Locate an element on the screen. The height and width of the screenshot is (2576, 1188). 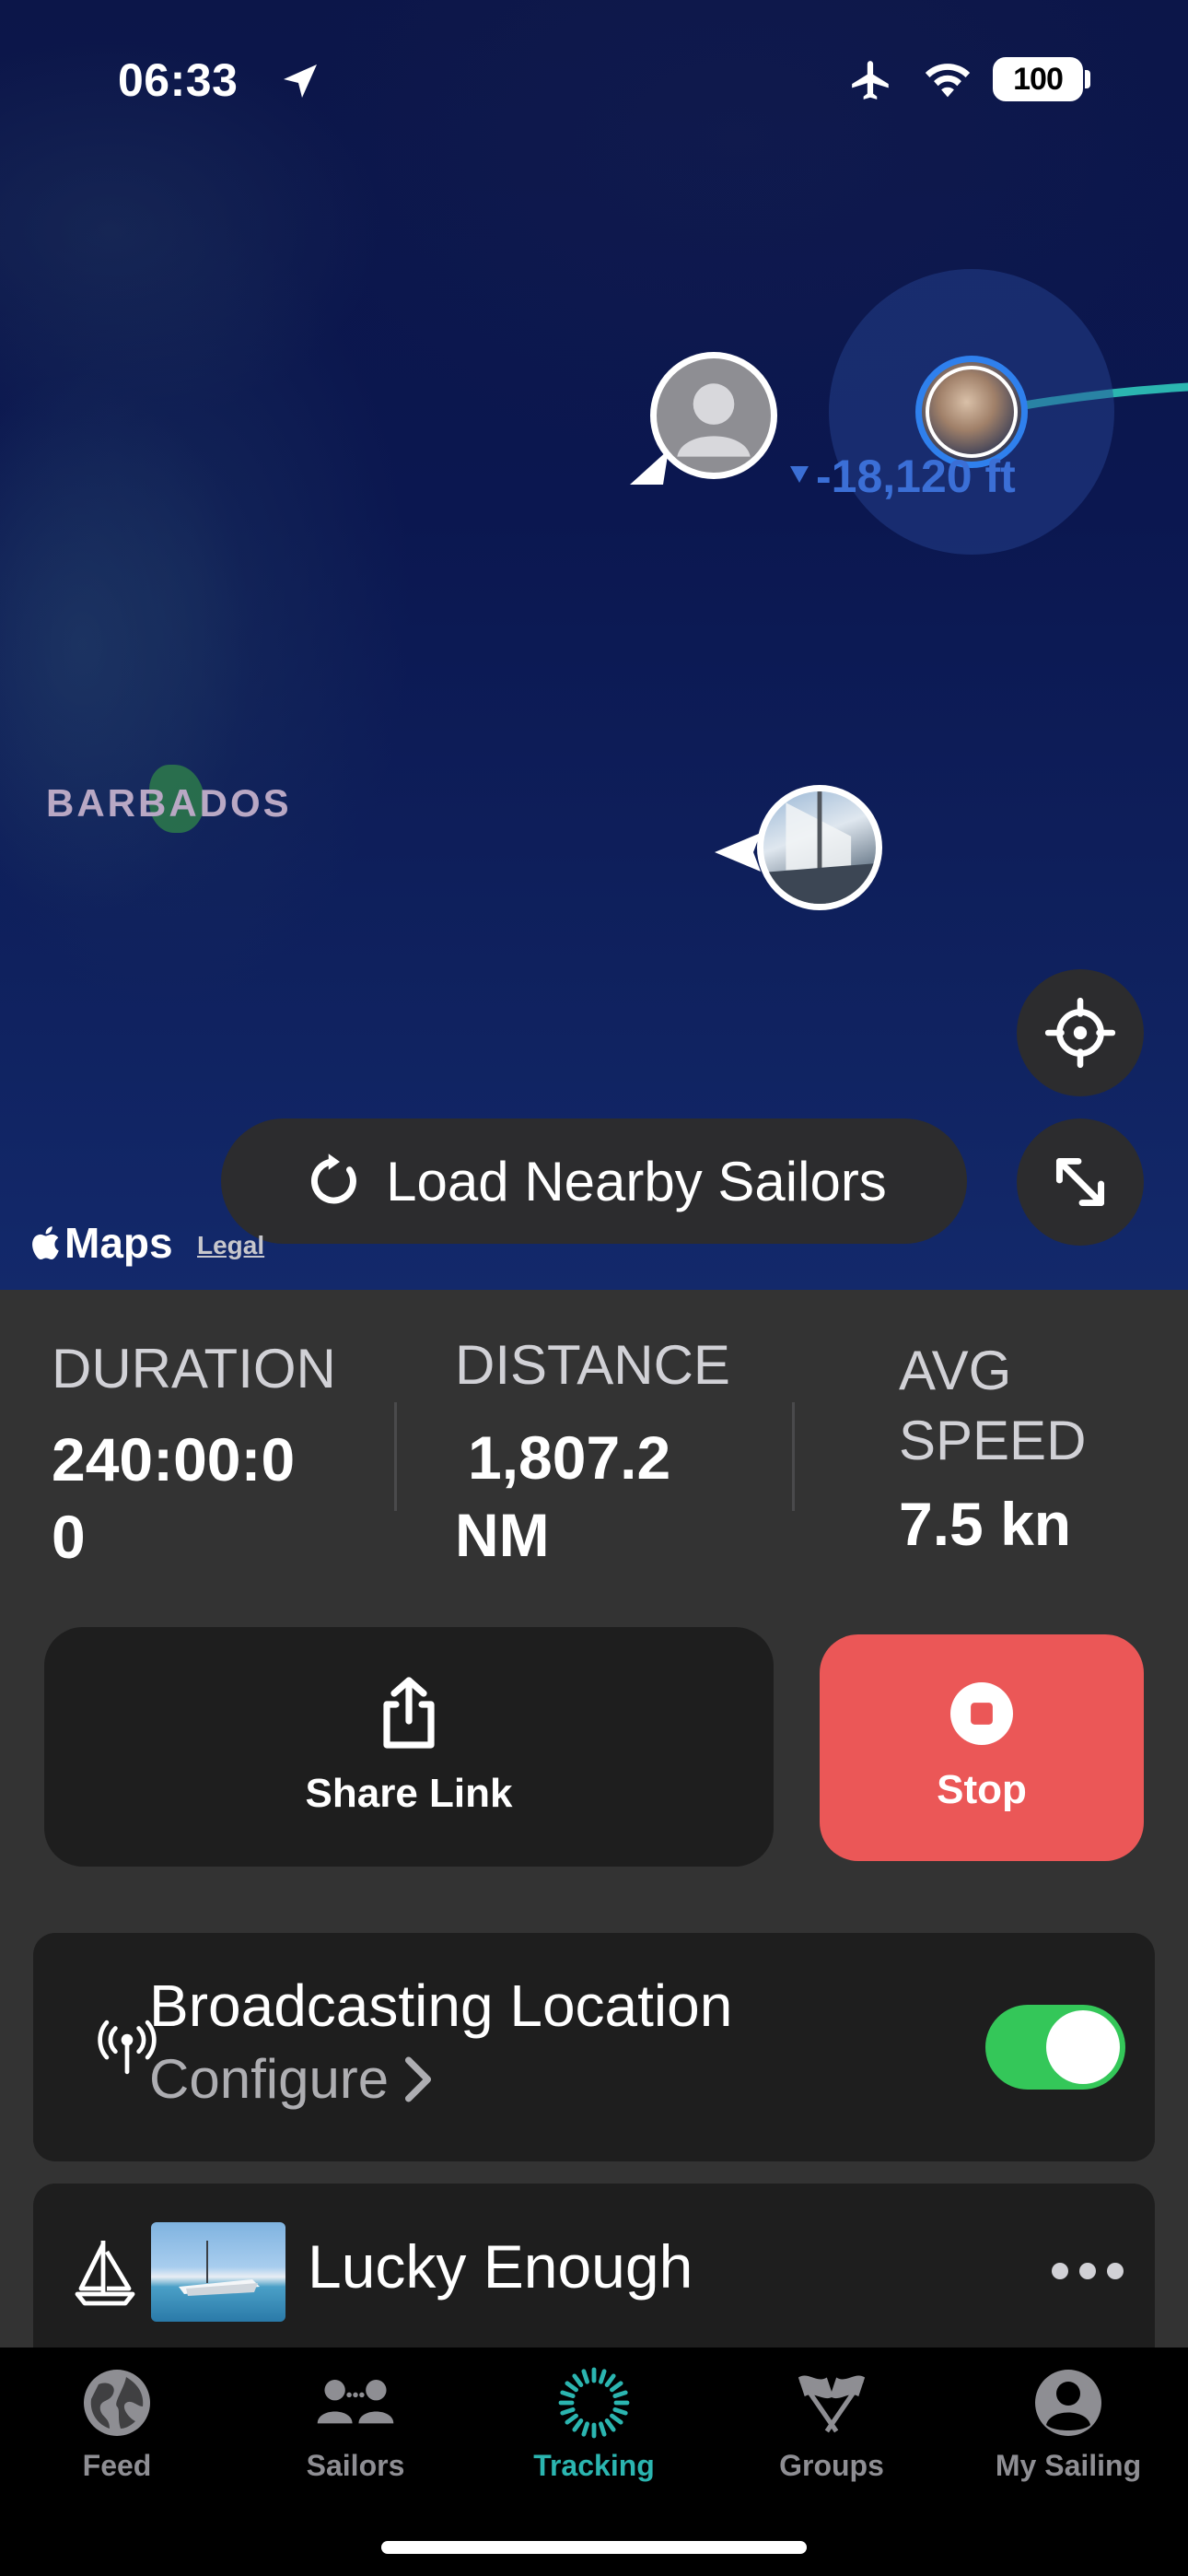
stop-label: Stop is located at coordinates (982, 1789).